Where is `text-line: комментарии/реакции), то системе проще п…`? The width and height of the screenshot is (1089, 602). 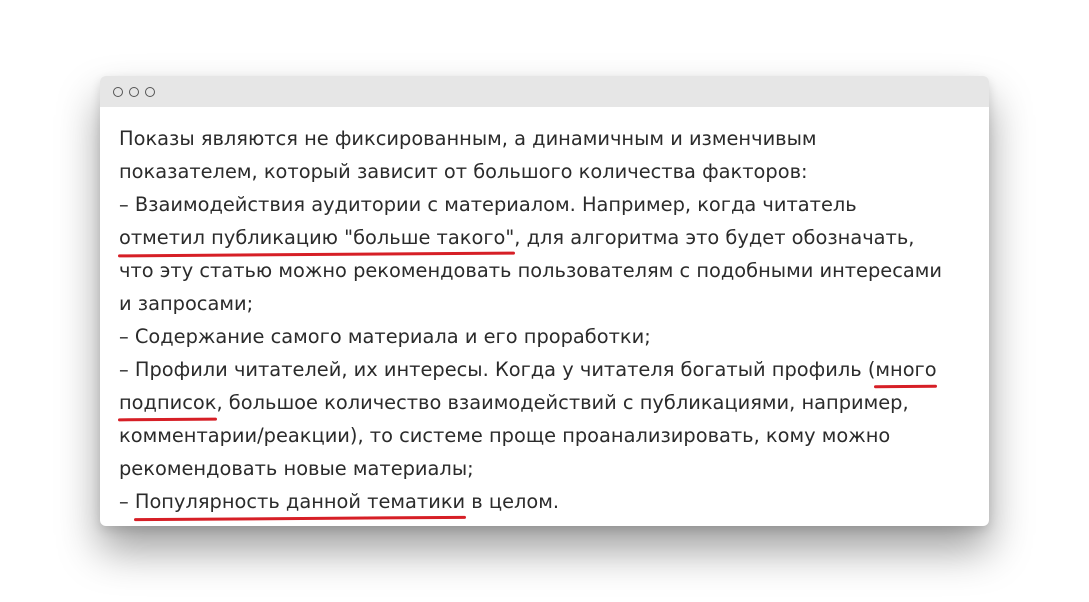
text-line: комментарии/реакции), то системе проще п… is located at coordinates (505, 435).